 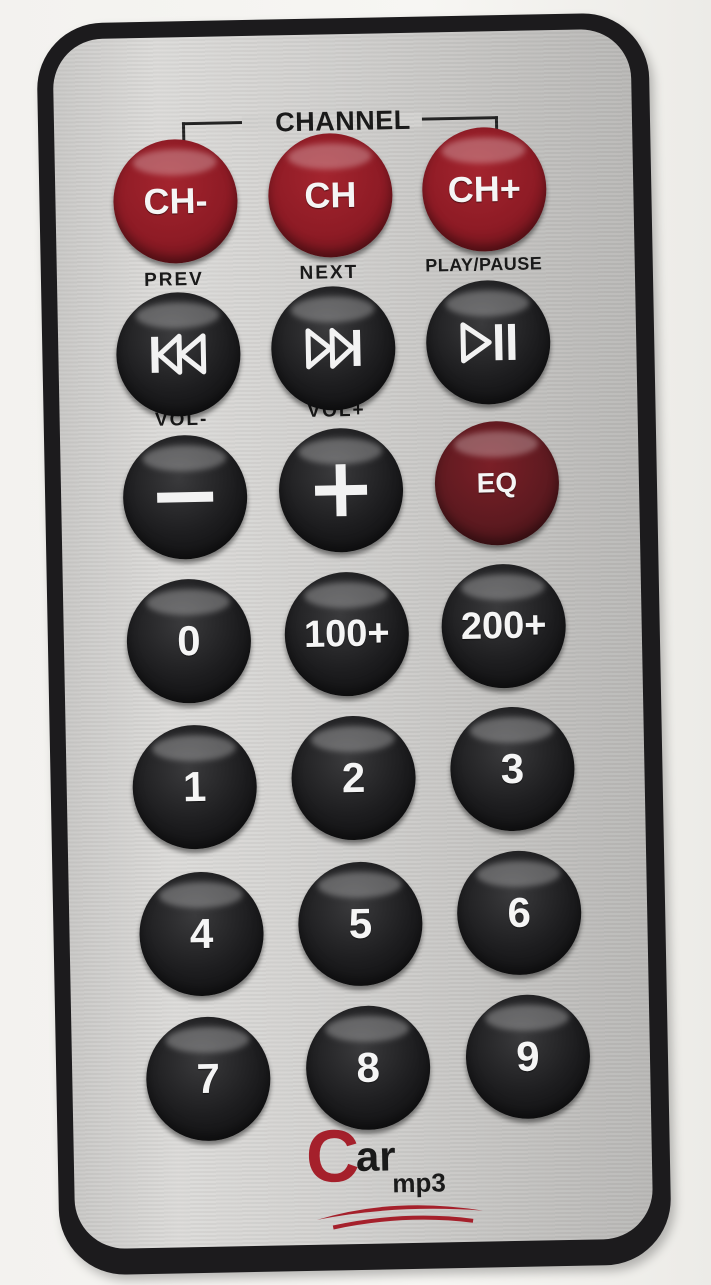 What do you see at coordinates (497, 483) in the screenshot?
I see `eq-button: EQ` at bounding box center [497, 483].